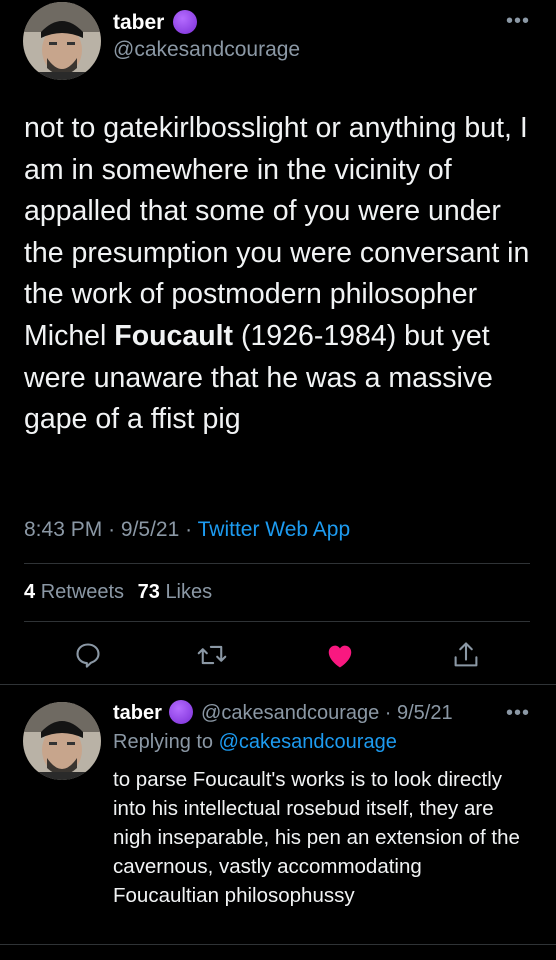  I want to click on like-icon, so click(340, 656).